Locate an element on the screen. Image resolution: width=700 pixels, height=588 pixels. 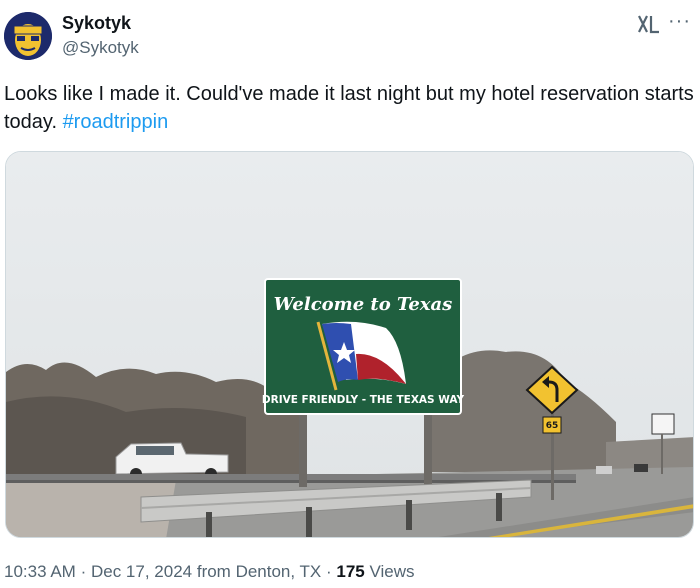
grok-icon is located at coordinates (649, 24).